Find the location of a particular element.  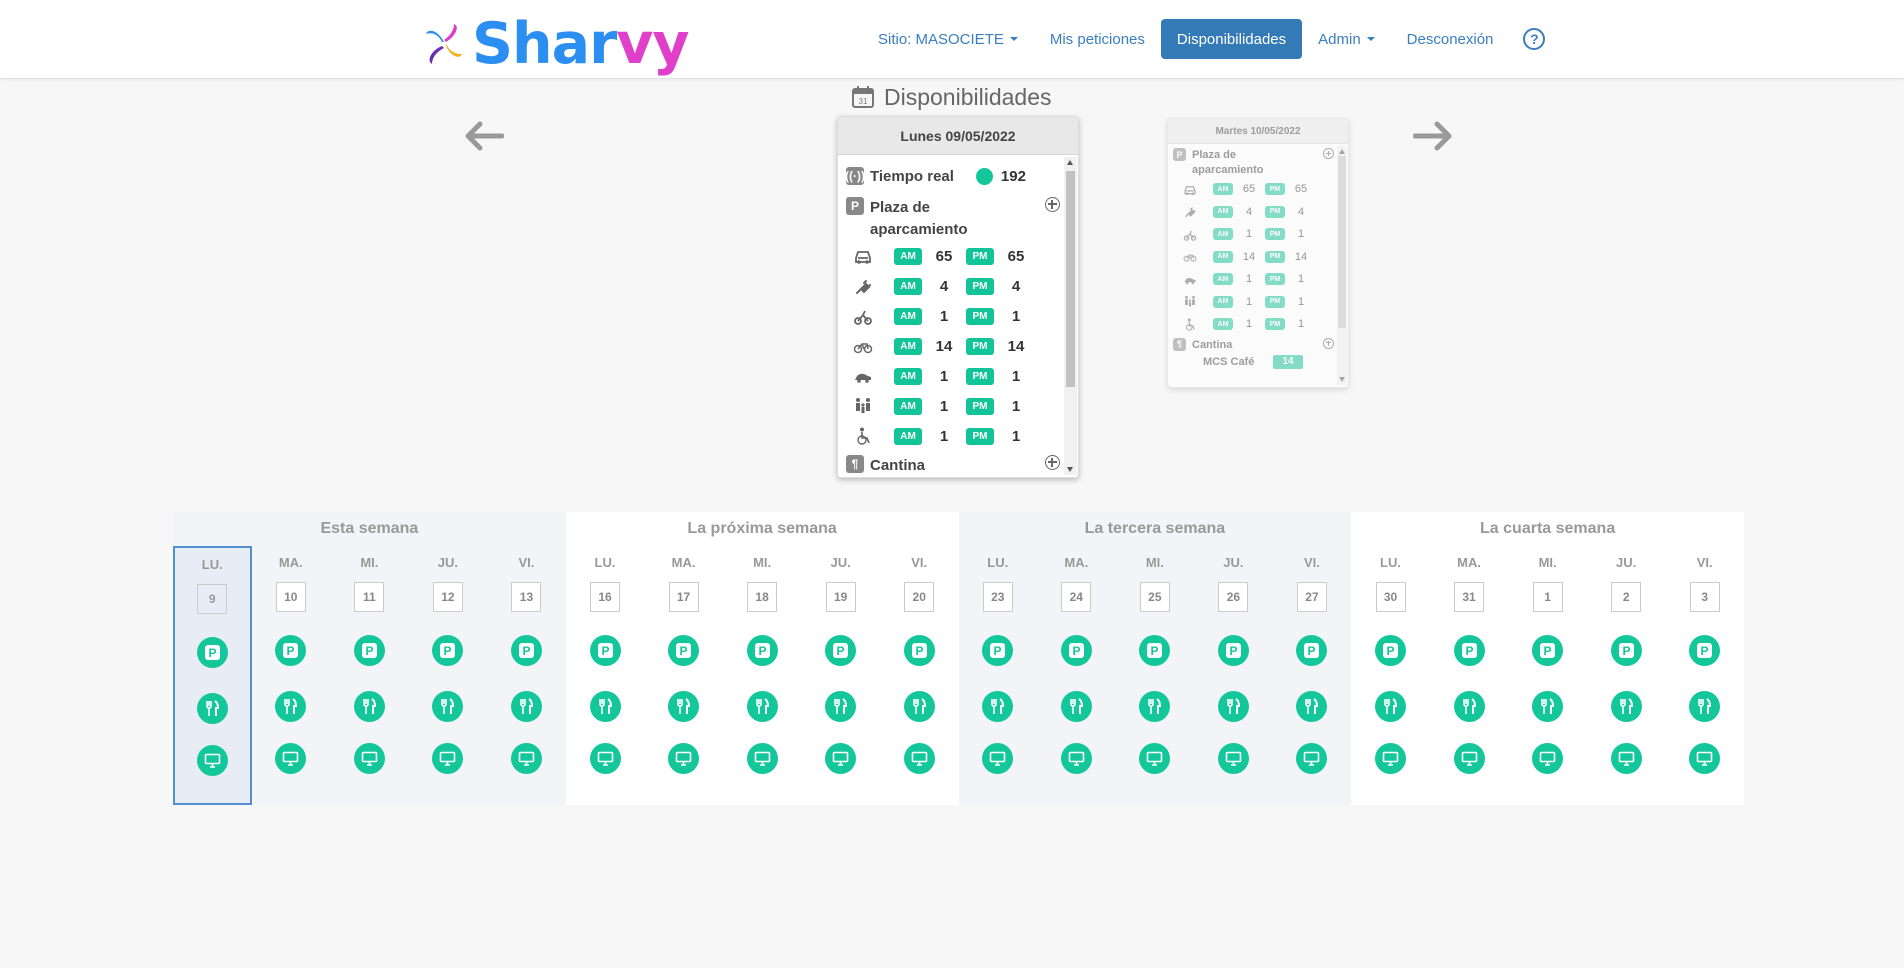

day-column: JU. 2 P is located at coordinates (1626, 675).